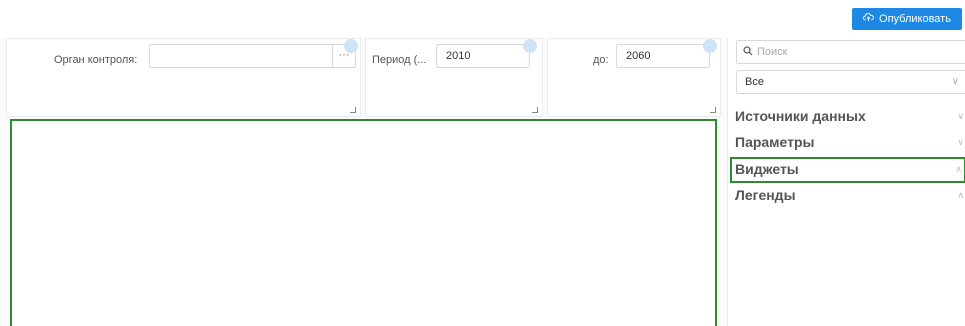 This screenshot has height=326, width=965. Describe the element at coordinates (868, 19) in the screenshot. I see `upload-cloud-icon` at that location.